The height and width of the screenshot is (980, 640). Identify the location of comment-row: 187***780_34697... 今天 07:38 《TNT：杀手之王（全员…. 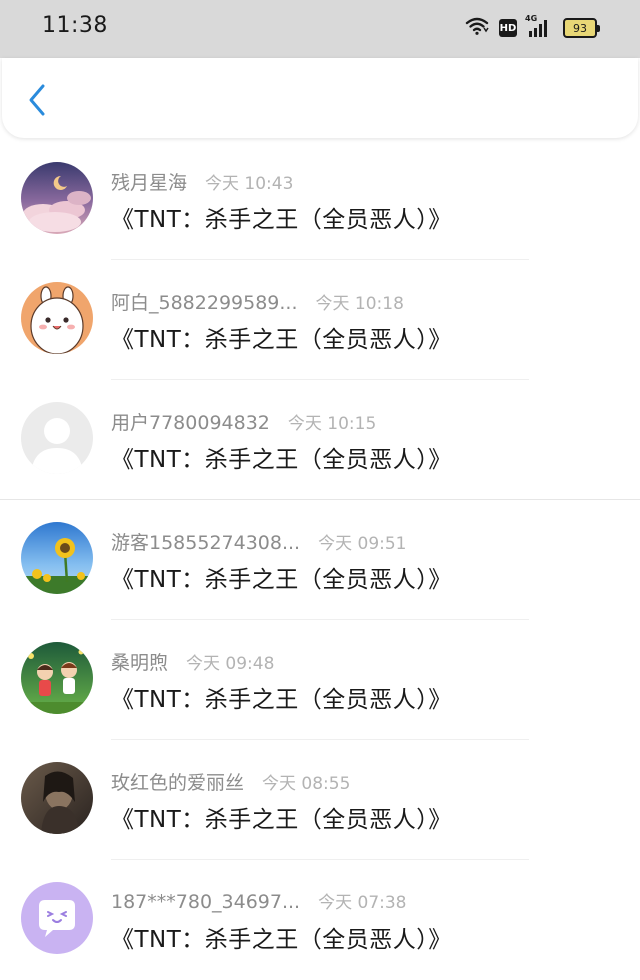
(320, 920).